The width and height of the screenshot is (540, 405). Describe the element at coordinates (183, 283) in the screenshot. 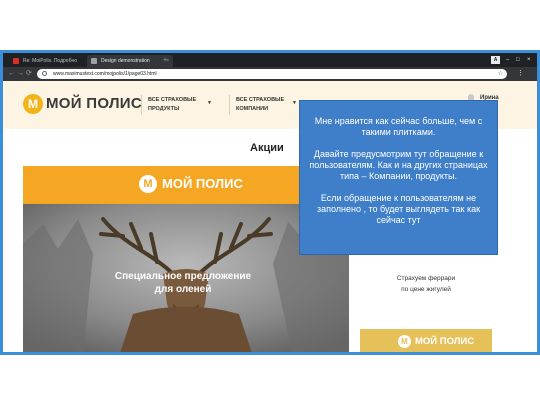

I see `promo-caption: Специальное предложение для оленей` at that location.